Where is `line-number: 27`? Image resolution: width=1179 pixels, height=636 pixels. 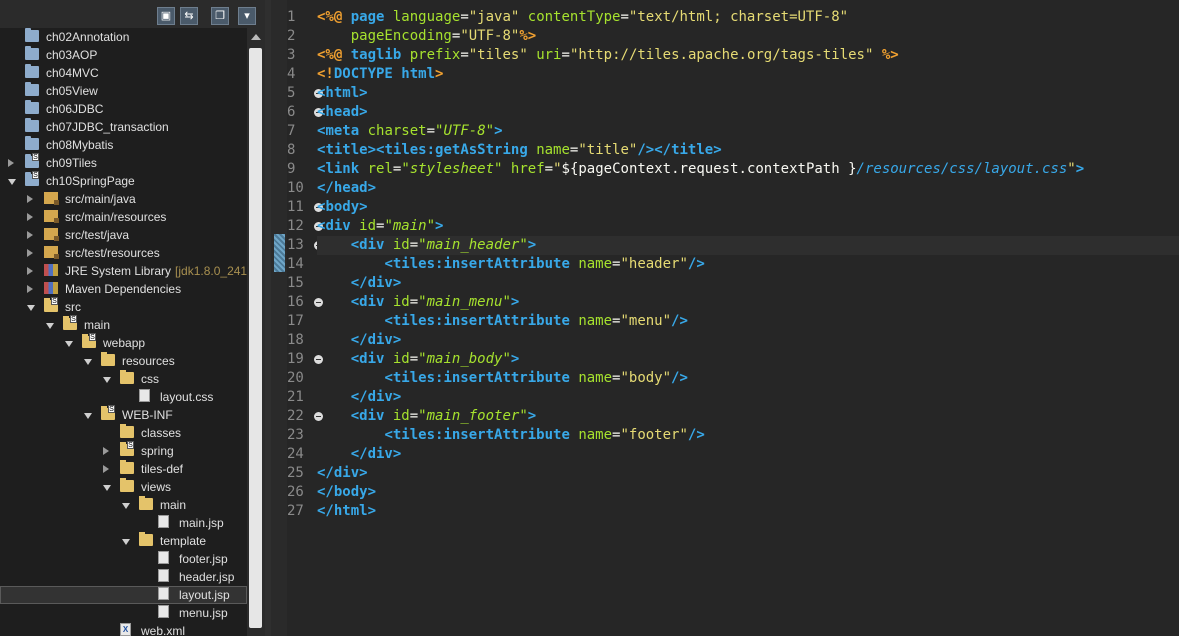 line-number: 27 is located at coordinates (295, 511).